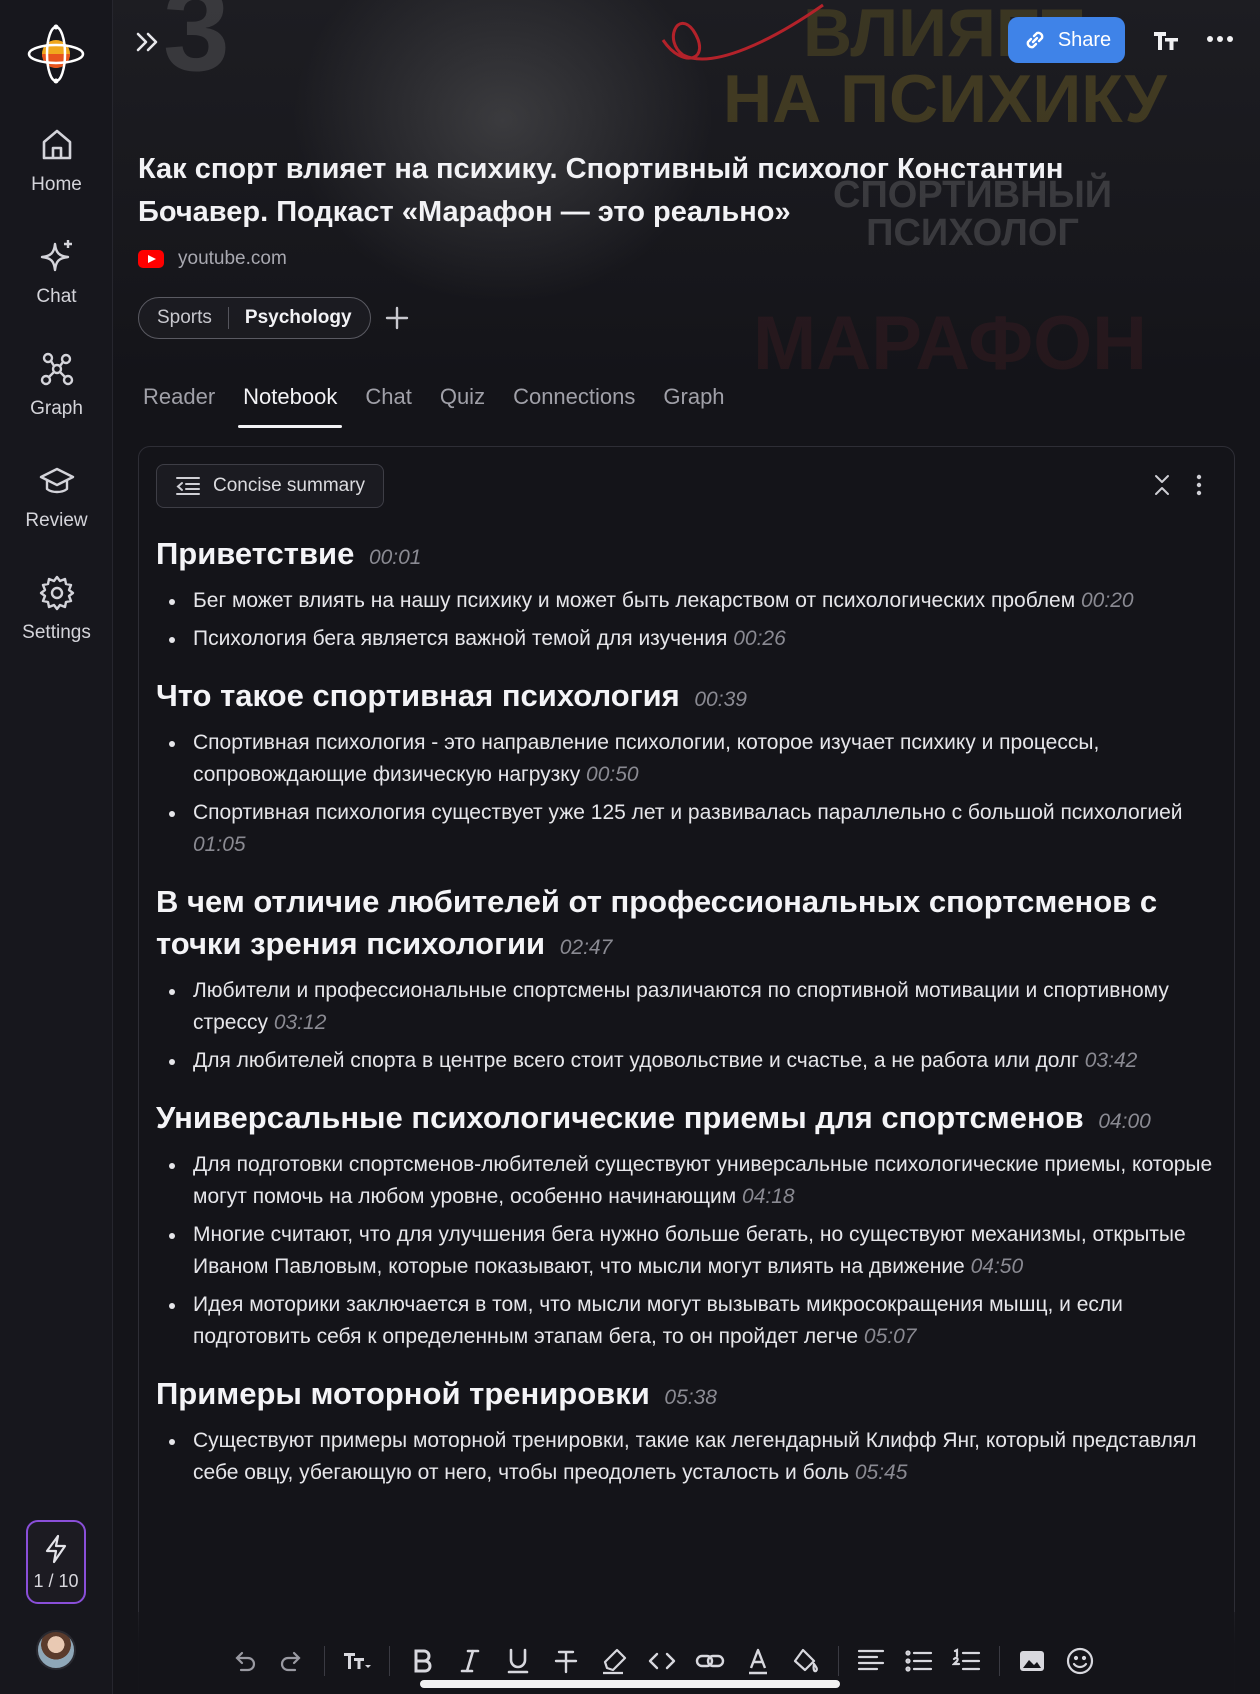 The image size is (1260, 1694). Describe the element at coordinates (298, 318) in the screenshot. I see `tag-psychology: Psychology` at that location.